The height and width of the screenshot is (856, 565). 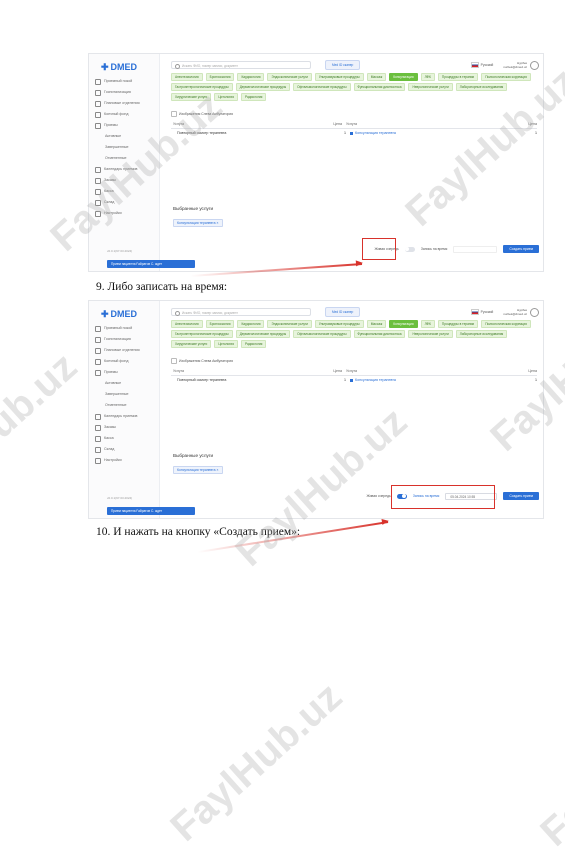 What do you see at coordinates (117, 339) in the screenshot?
I see `sidebar-item-label: Госпитализация` at bounding box center [117, 339].